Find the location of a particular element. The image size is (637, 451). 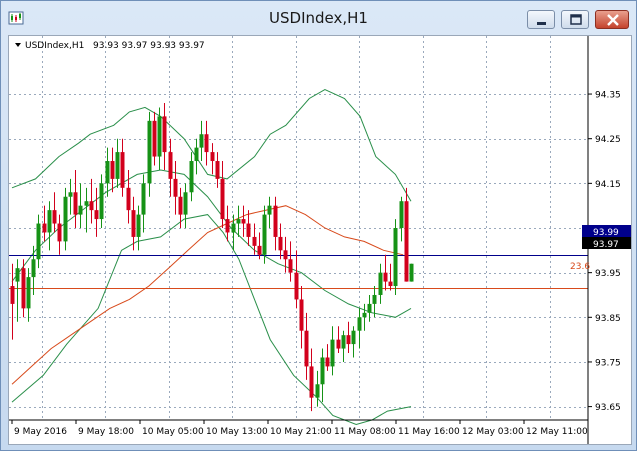

close-icon is located at coordinates (613, 20).